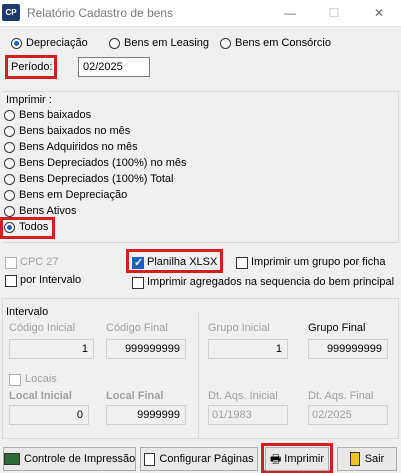  Describe the element at coordinates (57, 43) in the screenshot. I see `radio-depreciacao-label: Depreciação` at that location.